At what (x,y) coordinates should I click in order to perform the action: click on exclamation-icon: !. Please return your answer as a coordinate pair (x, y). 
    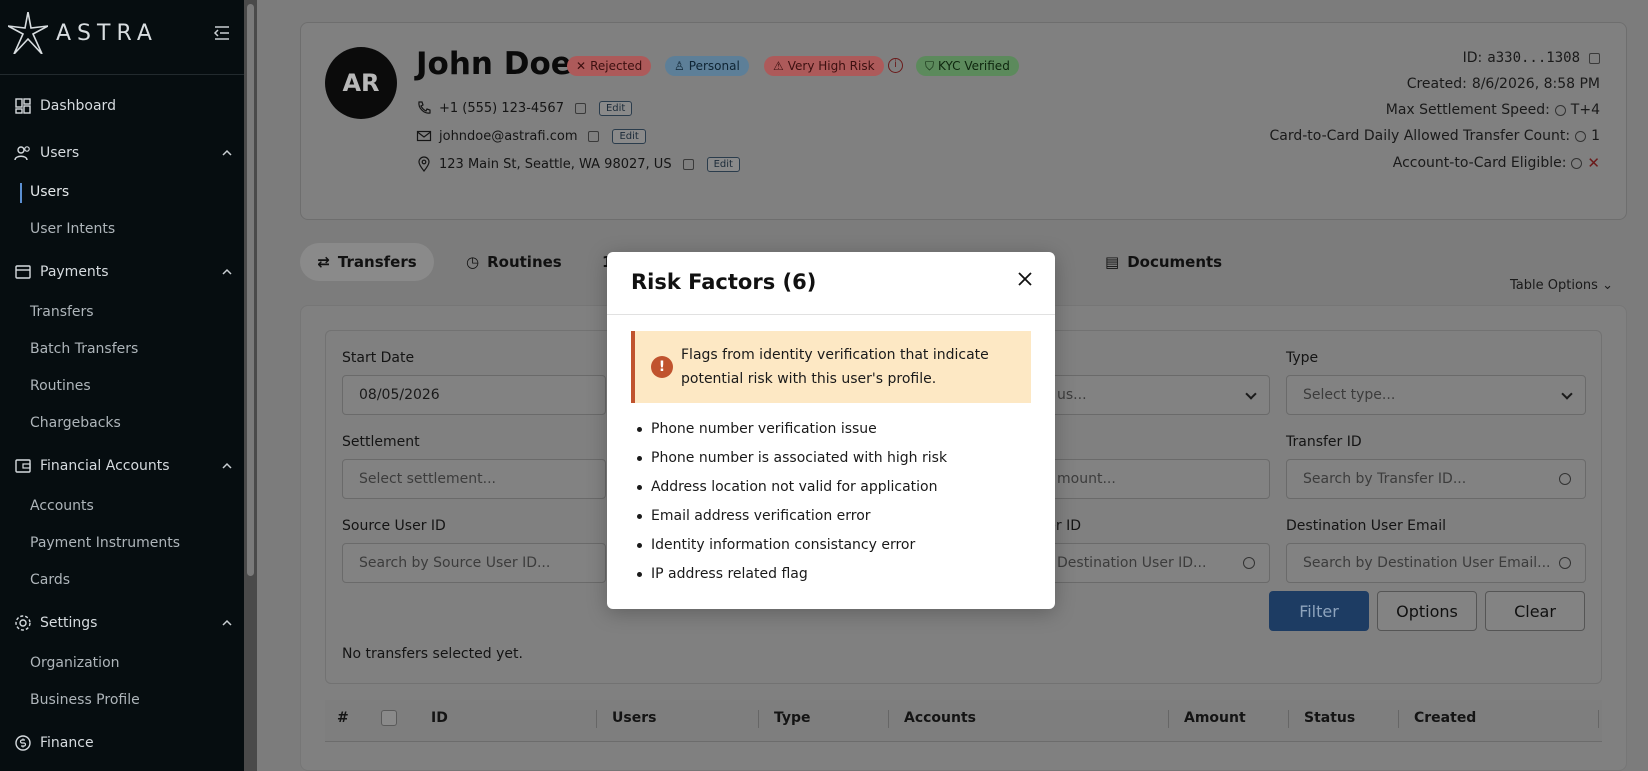
    Looking at the image, I should click on (662, 367).